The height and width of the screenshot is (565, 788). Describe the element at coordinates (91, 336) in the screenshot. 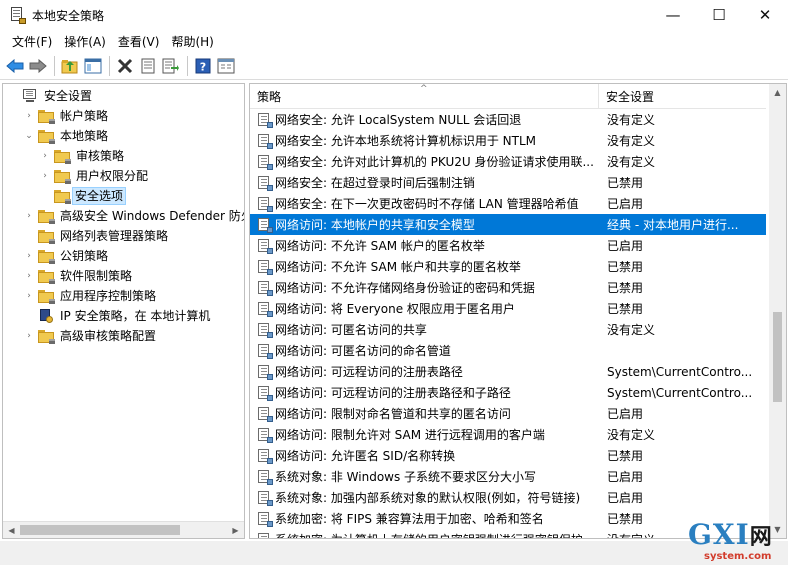

I see `tree-item: › 高级审核策略配置` at that location.